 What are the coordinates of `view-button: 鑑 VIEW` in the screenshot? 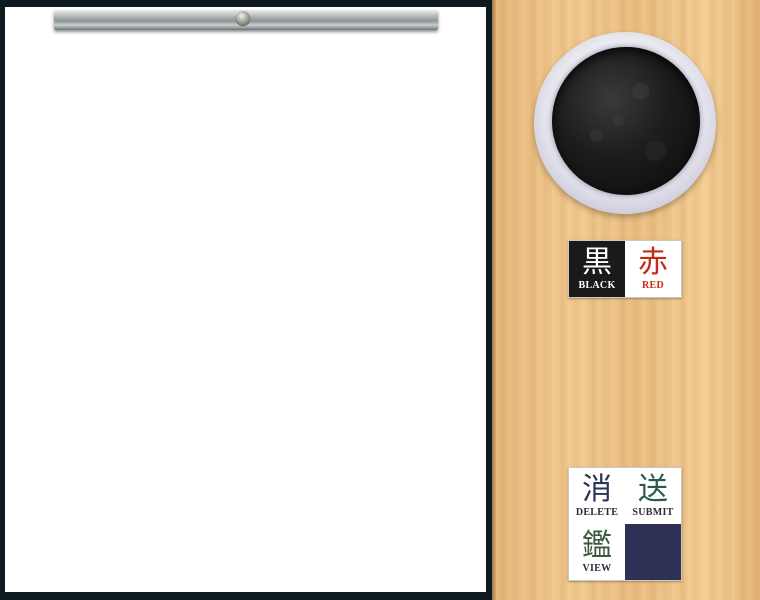 It's located at (597, 552).